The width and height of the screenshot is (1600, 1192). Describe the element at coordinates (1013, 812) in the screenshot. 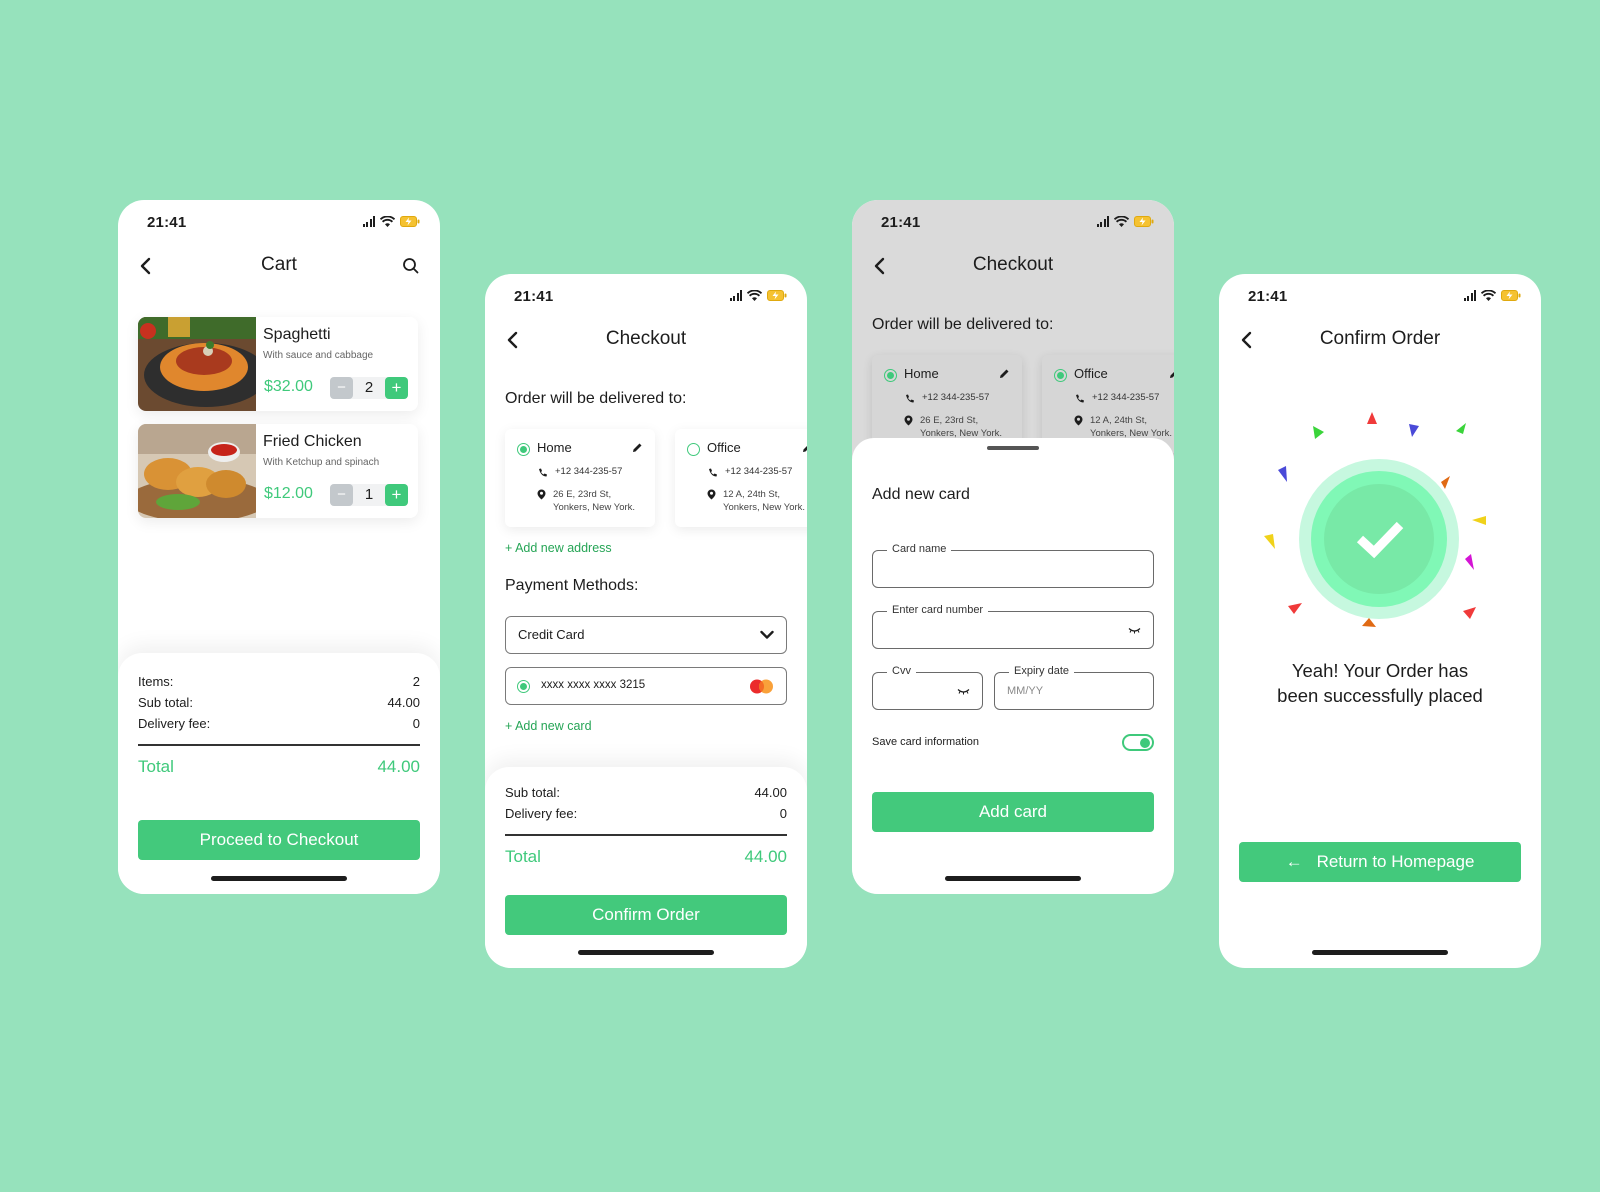

I see `add-card-button: Add card` at that location.